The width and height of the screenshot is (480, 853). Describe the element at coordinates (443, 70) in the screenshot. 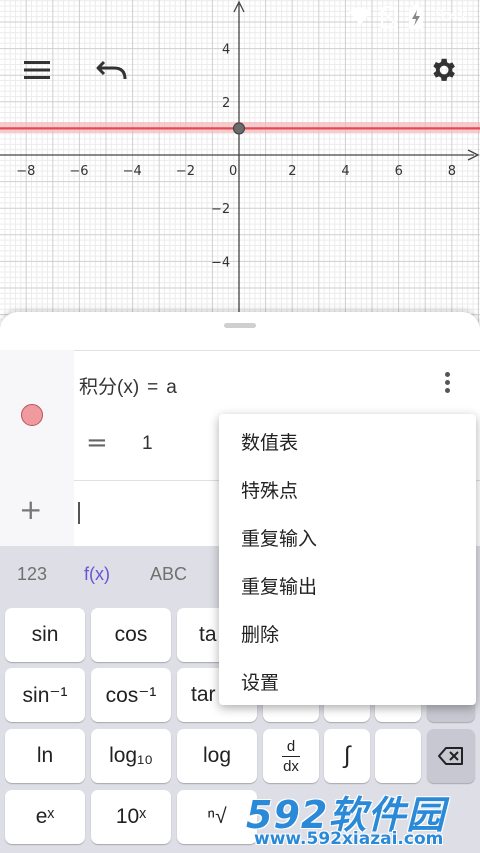

I see `gear-icon` at that location.